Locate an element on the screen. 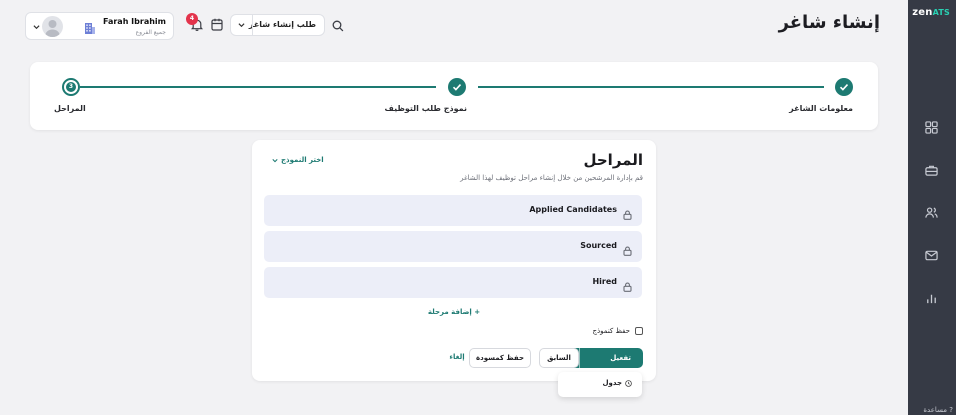 The height and width of the screenshot is (415, 956). step-1-done is located at coordinates (844, 87).